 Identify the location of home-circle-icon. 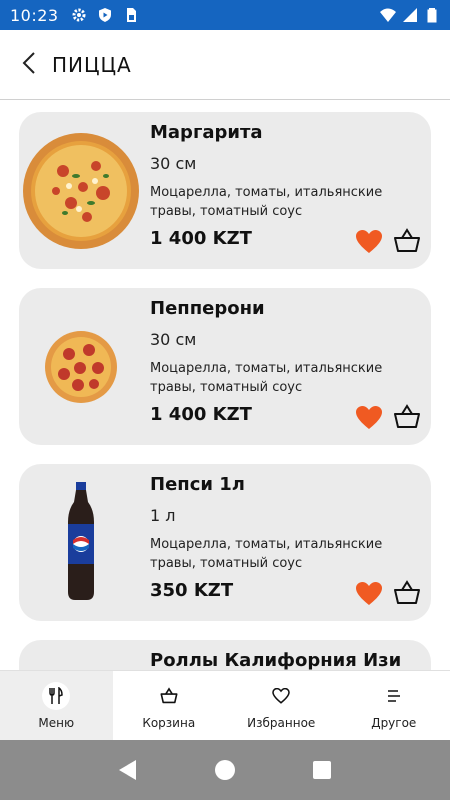
(225, 770).